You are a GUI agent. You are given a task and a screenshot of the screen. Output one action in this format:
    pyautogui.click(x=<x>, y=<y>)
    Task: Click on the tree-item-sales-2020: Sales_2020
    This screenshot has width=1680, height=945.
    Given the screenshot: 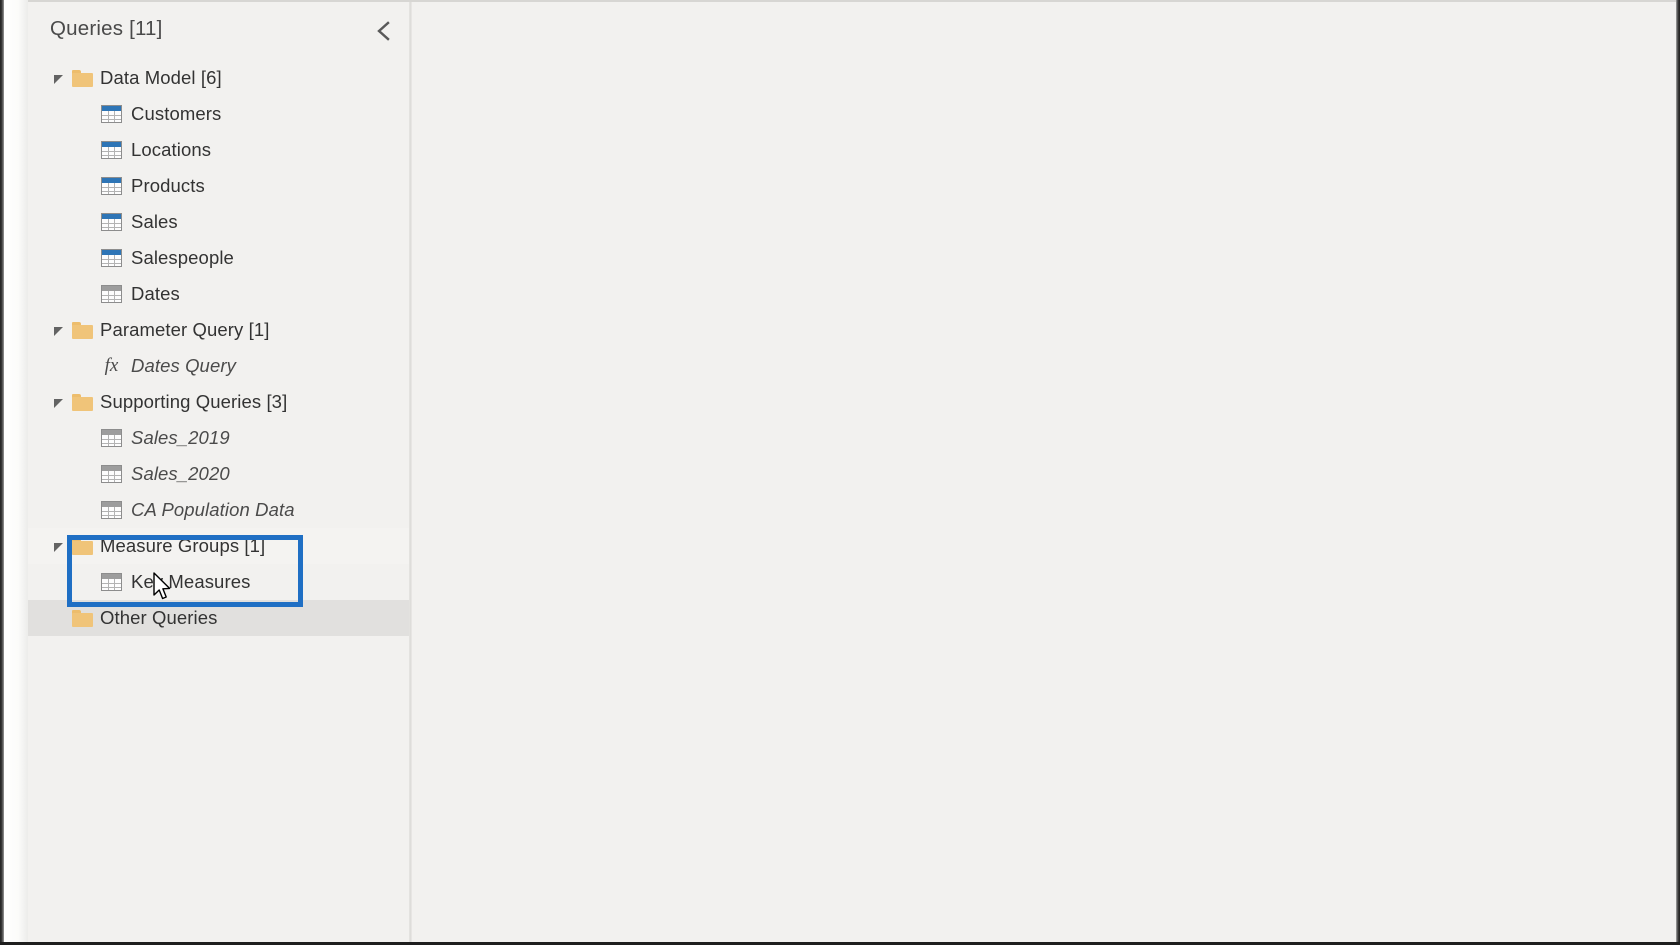 What is the action you would take?
    pyautogui.click(x=219, y=474)
    